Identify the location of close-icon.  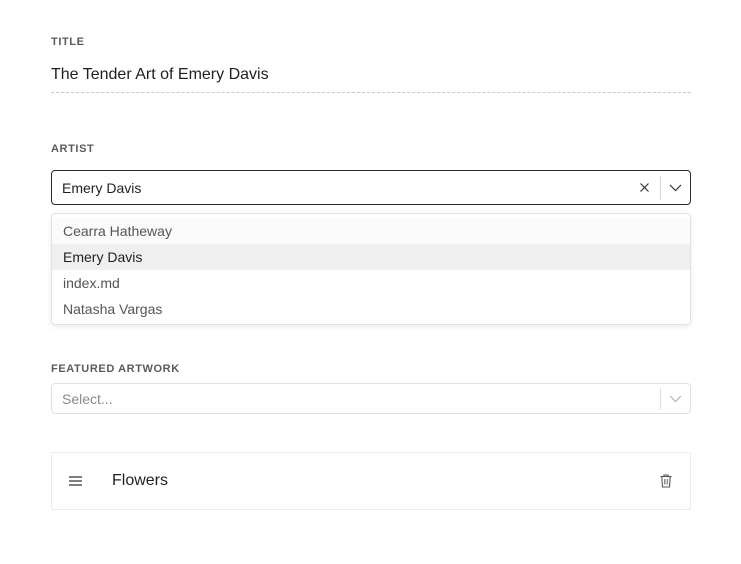
(644, 188).